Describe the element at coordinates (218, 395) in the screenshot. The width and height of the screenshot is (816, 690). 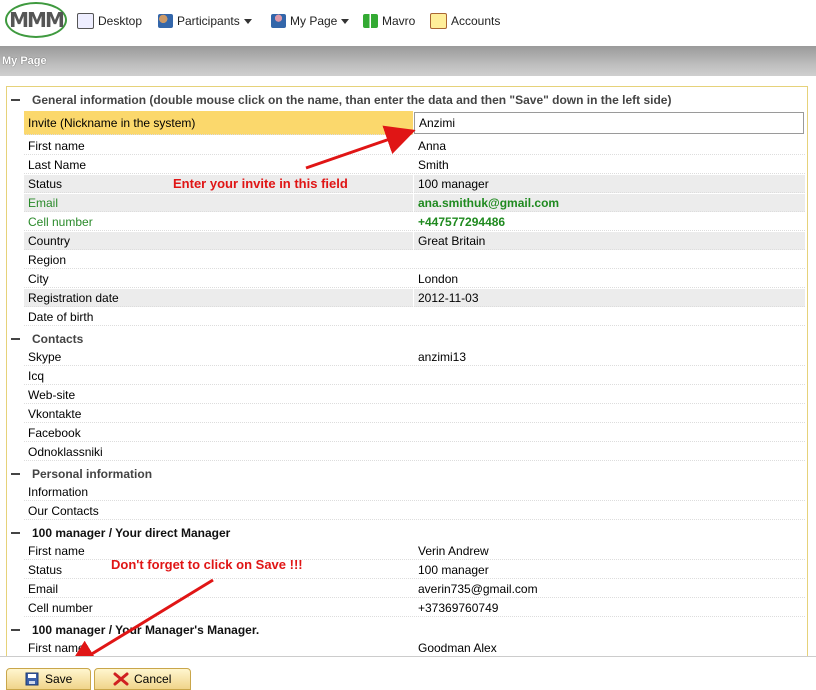
I see `row-label: Web-site` at that location.